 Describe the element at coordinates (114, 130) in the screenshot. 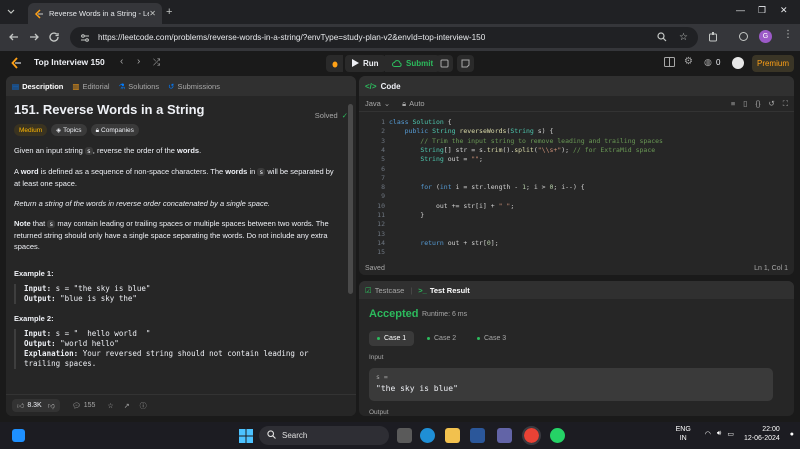

I see `companies-button: 🔒︎ Companies` at that location.